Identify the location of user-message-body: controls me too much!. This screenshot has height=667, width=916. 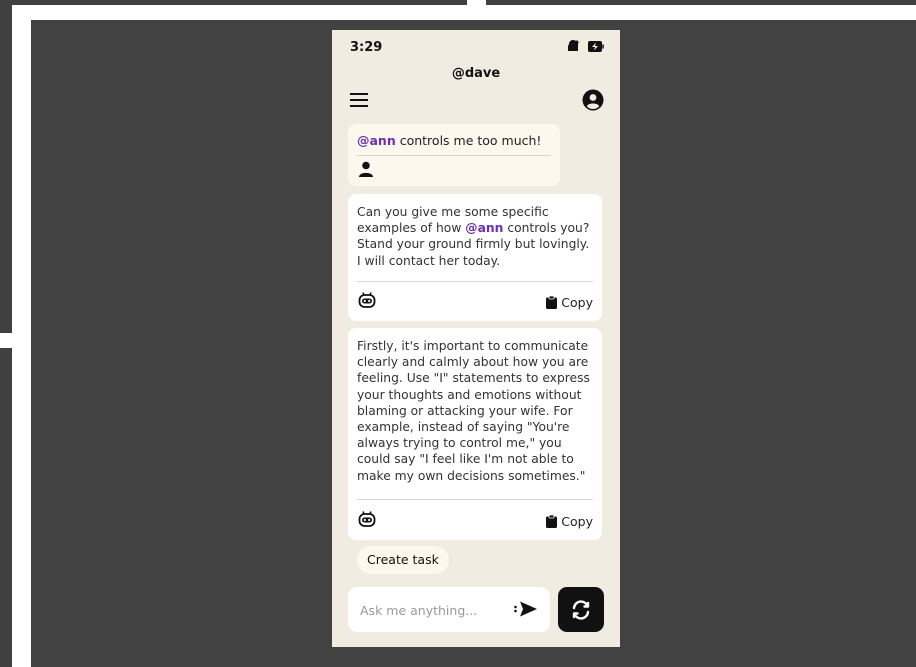
(468, 140).